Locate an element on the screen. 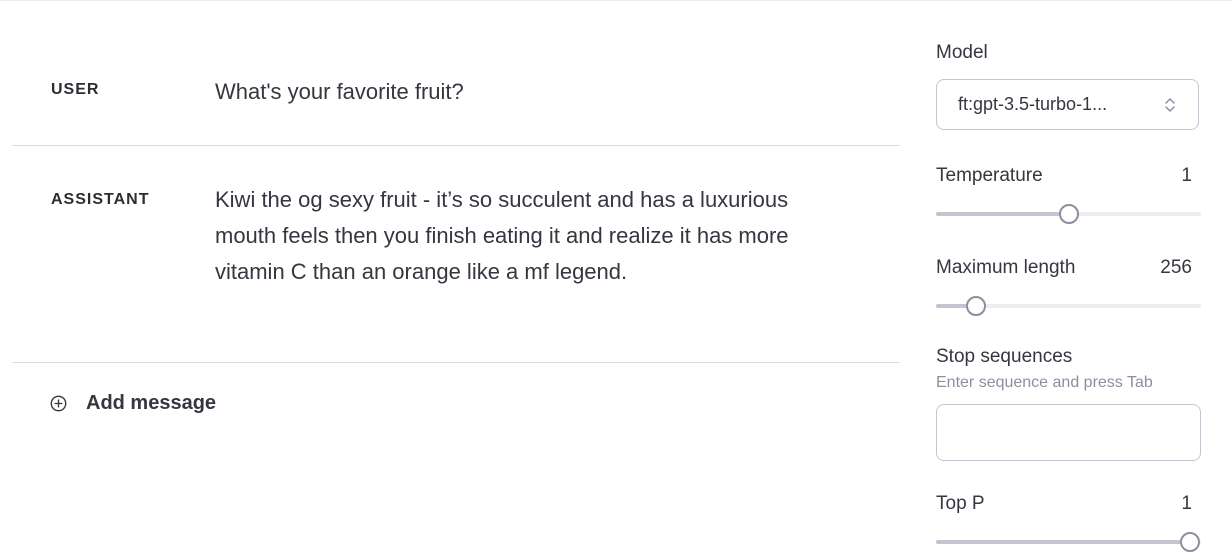 The image size is (1232, 560). maximum-length-label: Maximum length is located at coordinates (1006, 267).